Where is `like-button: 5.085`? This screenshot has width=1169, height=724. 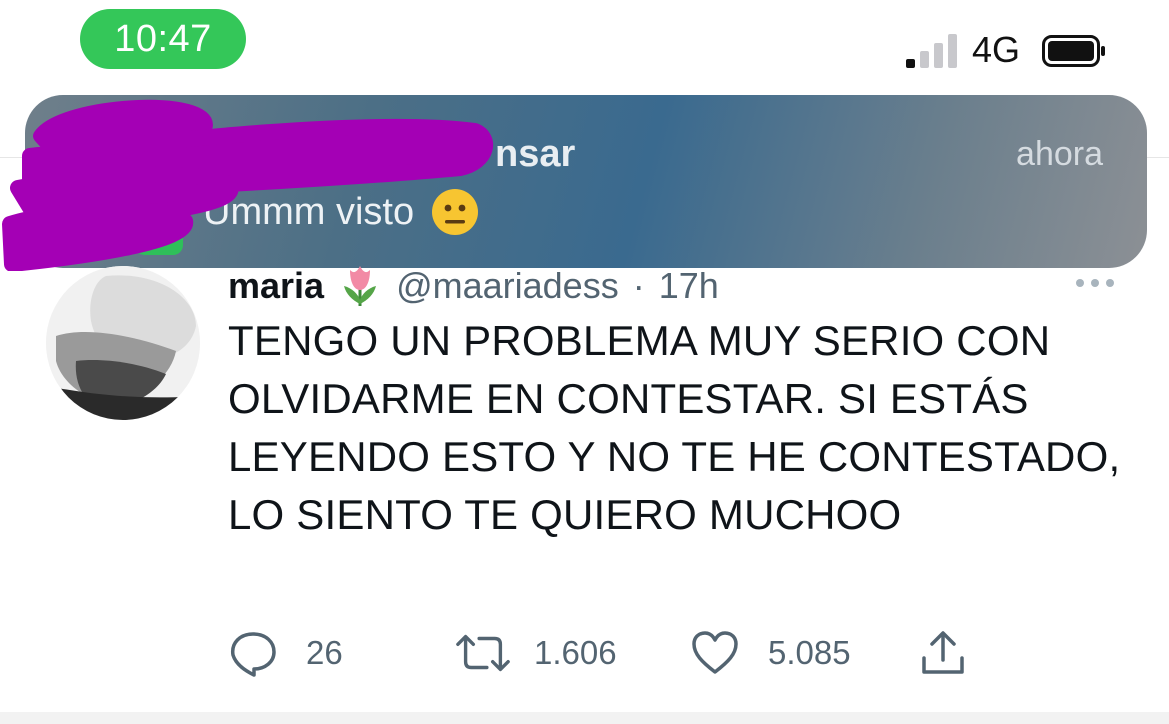 like-button: 5.085 is located at coordinates (770, 653).